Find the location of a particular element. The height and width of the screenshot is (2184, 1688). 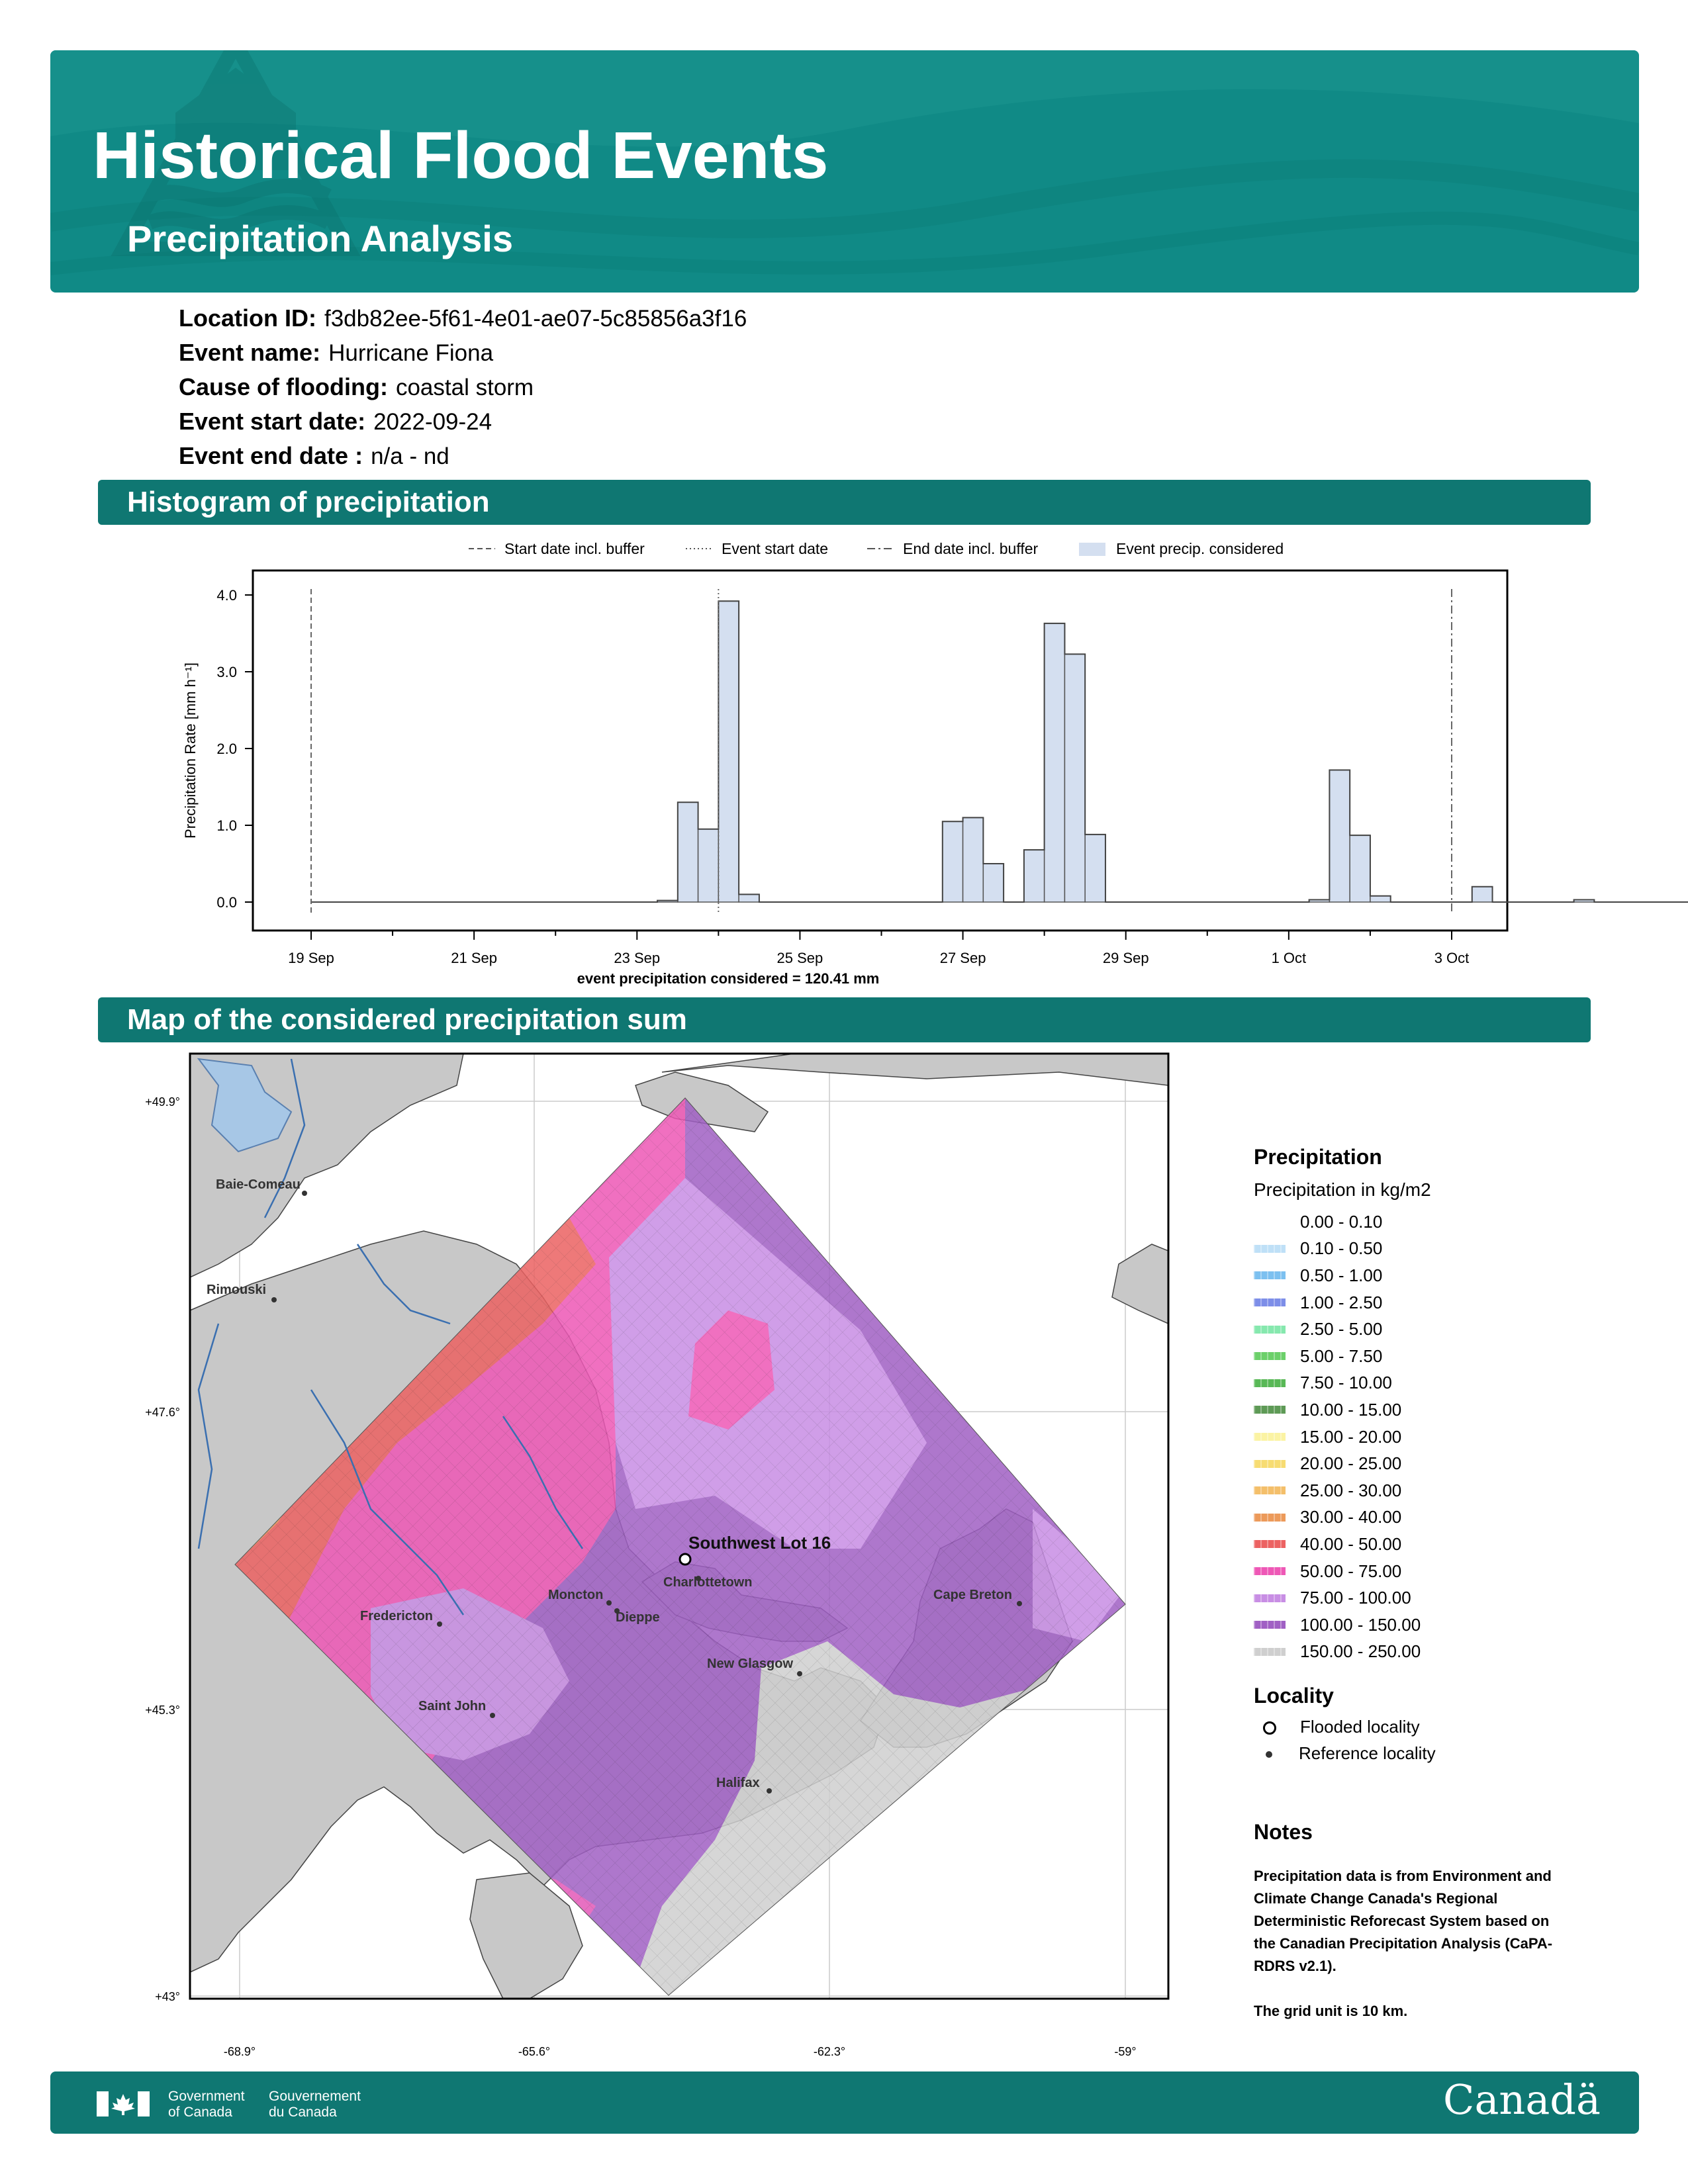

lon-label: -62.3° is located at coordinates (829, 2051).